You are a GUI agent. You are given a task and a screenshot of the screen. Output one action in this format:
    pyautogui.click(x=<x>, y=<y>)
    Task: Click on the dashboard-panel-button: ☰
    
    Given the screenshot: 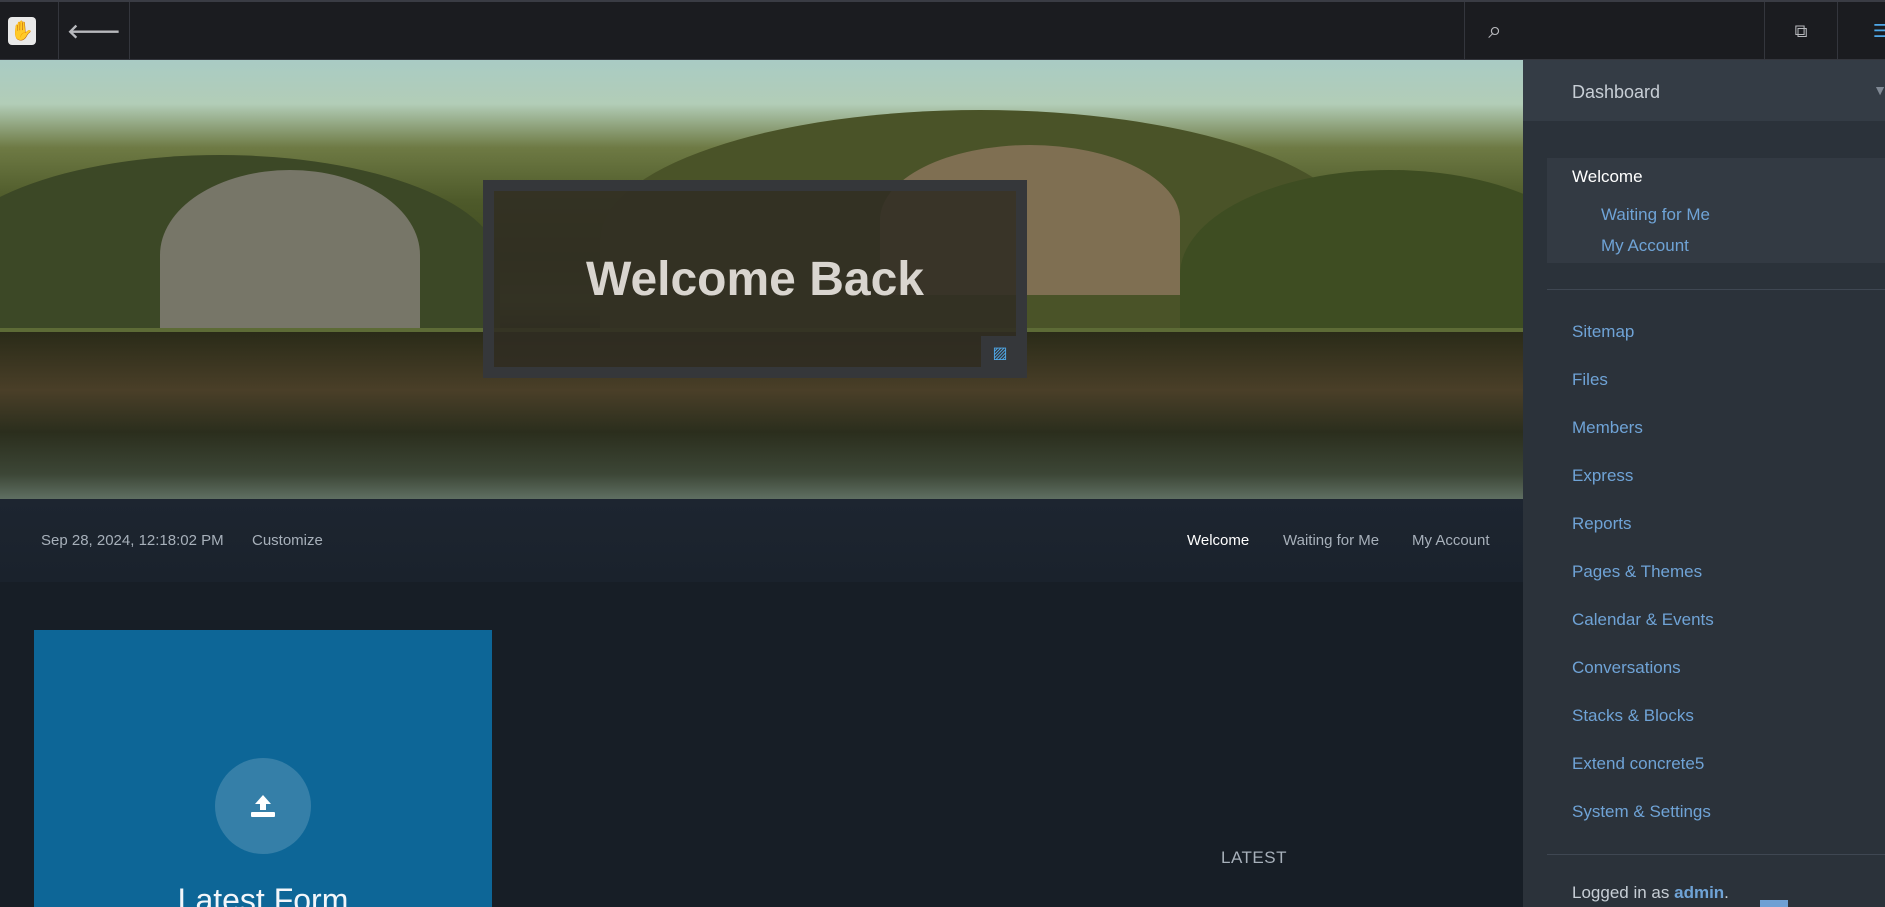 What is the action you would take?
    pyautogui.click(x=1861, y=31)
    